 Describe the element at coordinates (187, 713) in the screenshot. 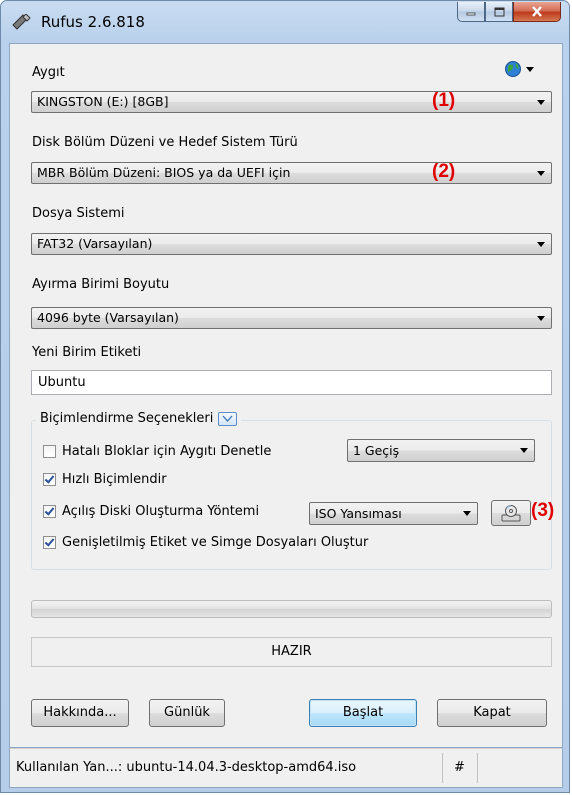

I see `log-button: Günlük` at that location.